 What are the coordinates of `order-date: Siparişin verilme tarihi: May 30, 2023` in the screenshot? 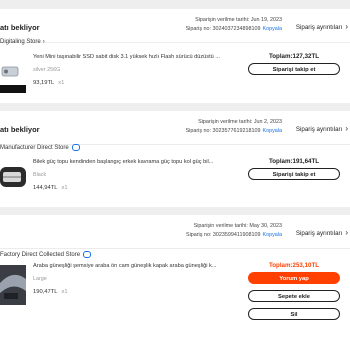 It's located at (237, 226).